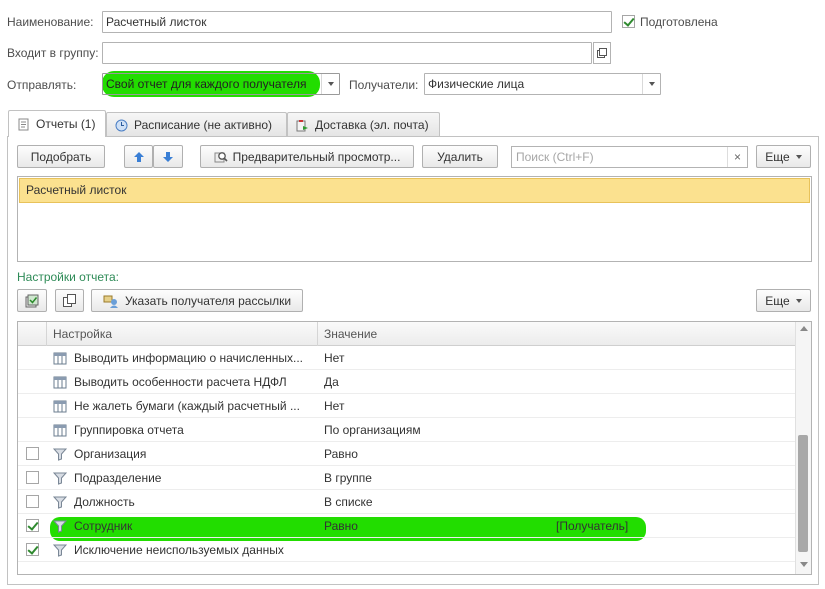 The width and height of the screenshot is (825, 589). Describe the element at coordinates (629, 157) in the screenshot. I see `search-input: Поиск (Ctrl+F) ×` at that location.